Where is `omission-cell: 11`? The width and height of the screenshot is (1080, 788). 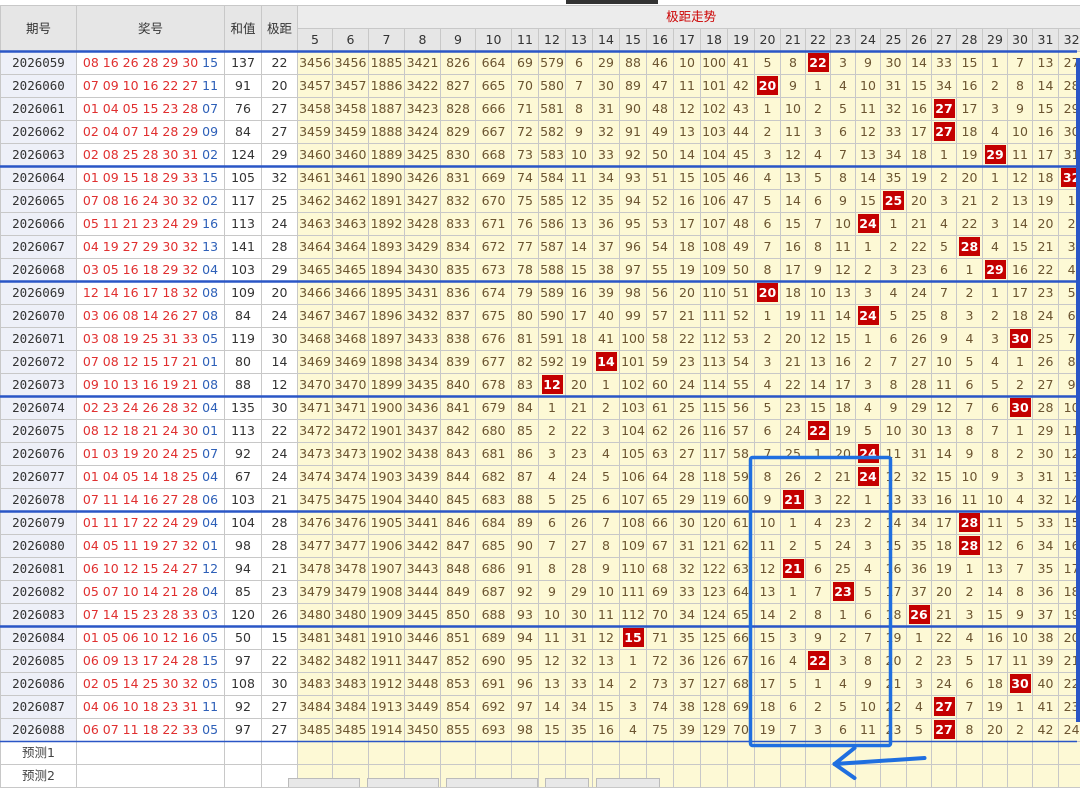 omission-cell: 11 is located at coordinates (818, 316).